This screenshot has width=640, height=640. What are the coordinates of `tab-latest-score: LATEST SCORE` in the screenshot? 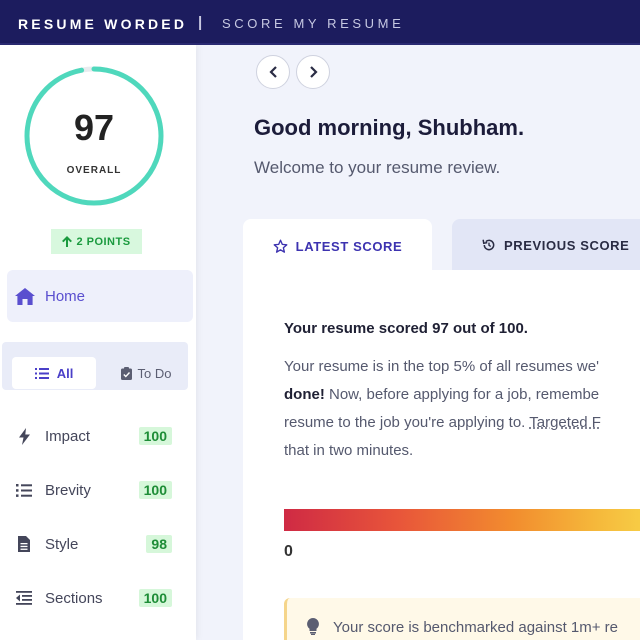 It's located at (337, 246).